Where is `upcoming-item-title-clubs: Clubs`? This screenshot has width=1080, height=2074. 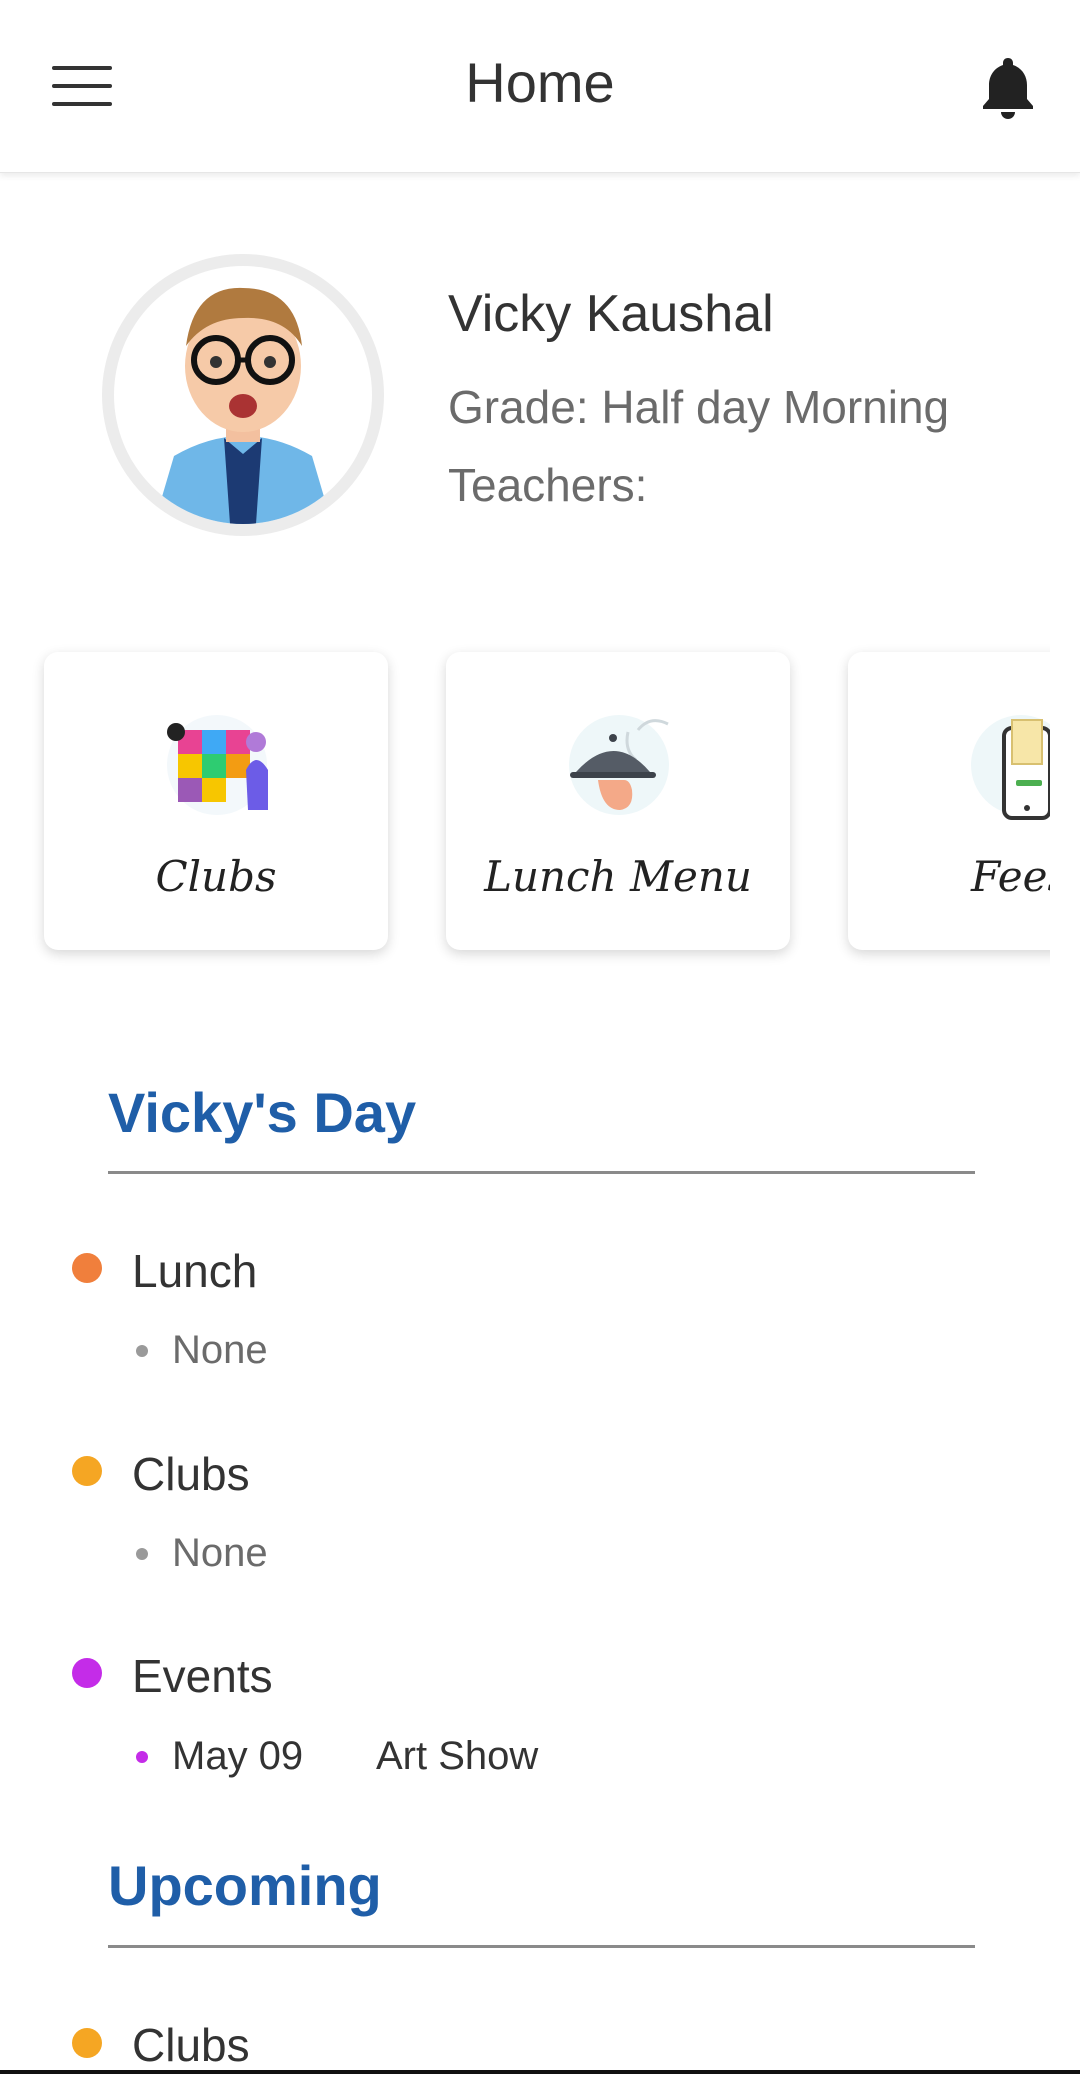
upcoming-item-title-clubs: Clubs is located at coordinates (191, 2045).